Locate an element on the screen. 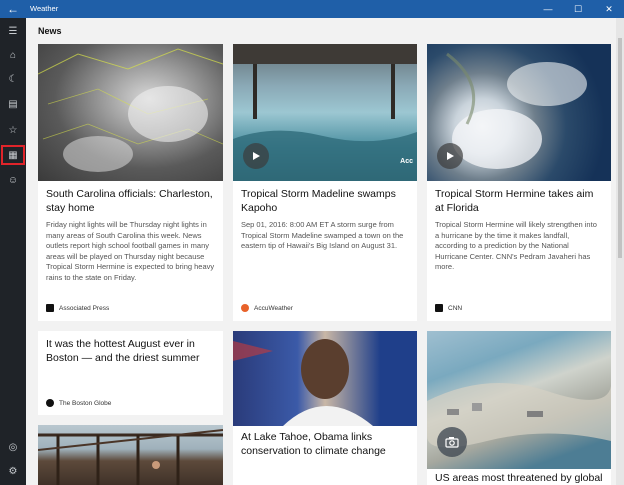 This screenshot has width=624, height=485. home-icon: ⌂ is located at coordinates (13, 55).